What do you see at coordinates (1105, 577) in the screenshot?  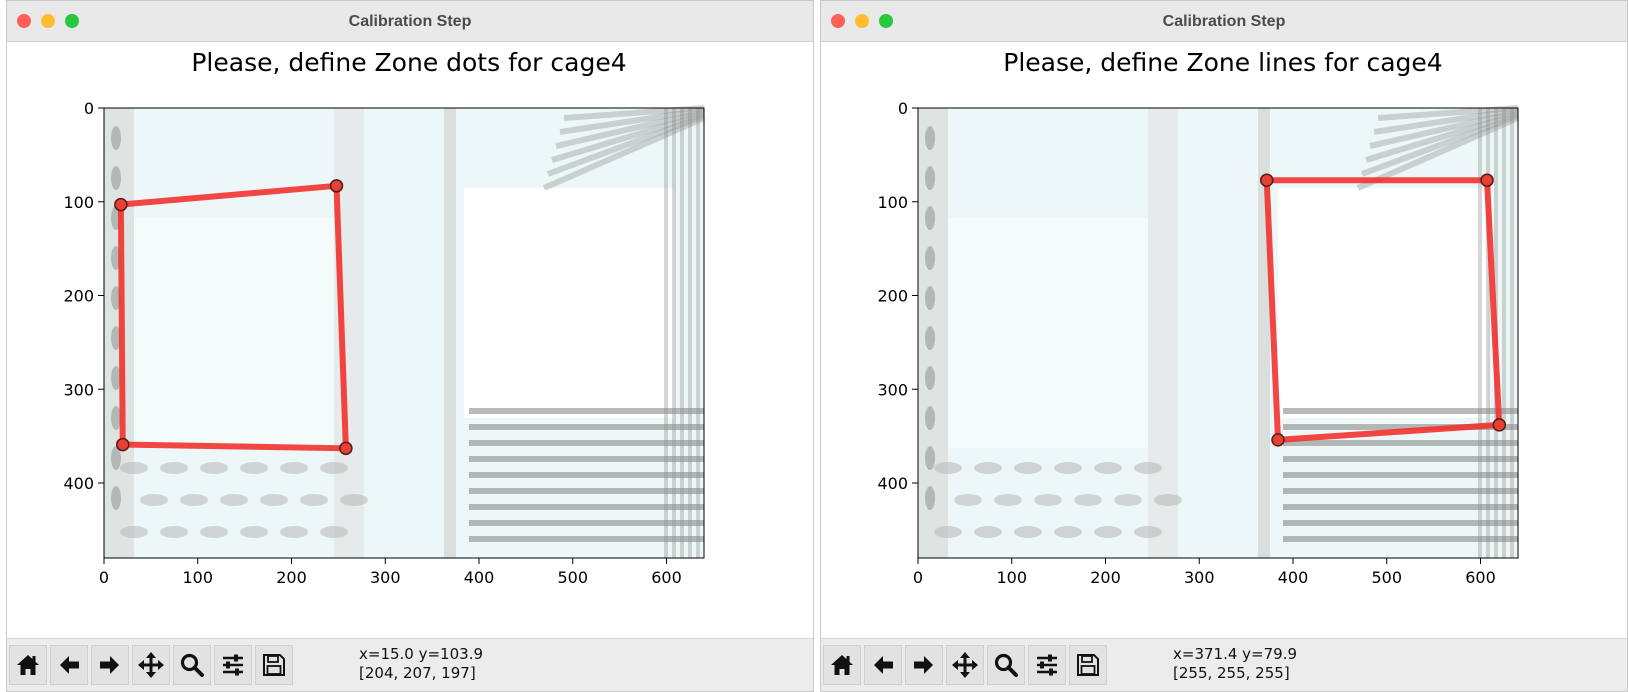 I see `x-tick-label: 200` at bounding box center [1105, 577].